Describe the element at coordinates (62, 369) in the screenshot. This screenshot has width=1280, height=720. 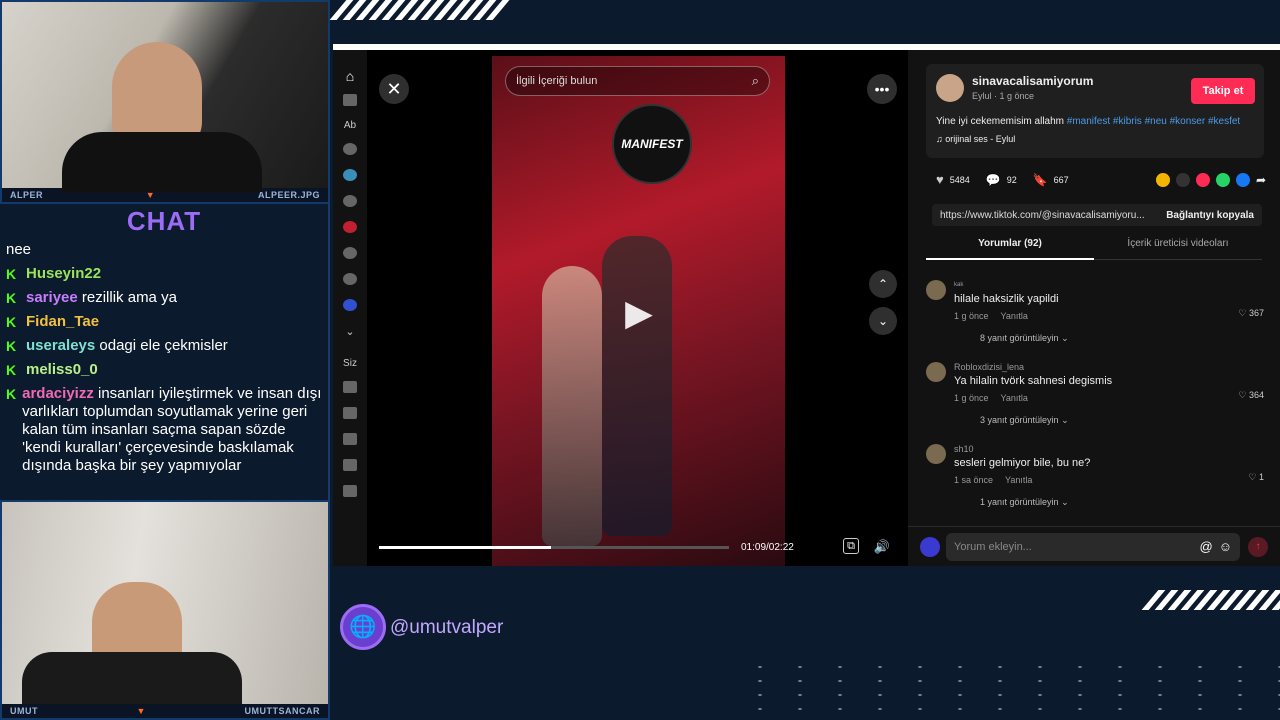
I see `chat-username: meliss0_0` at that location.